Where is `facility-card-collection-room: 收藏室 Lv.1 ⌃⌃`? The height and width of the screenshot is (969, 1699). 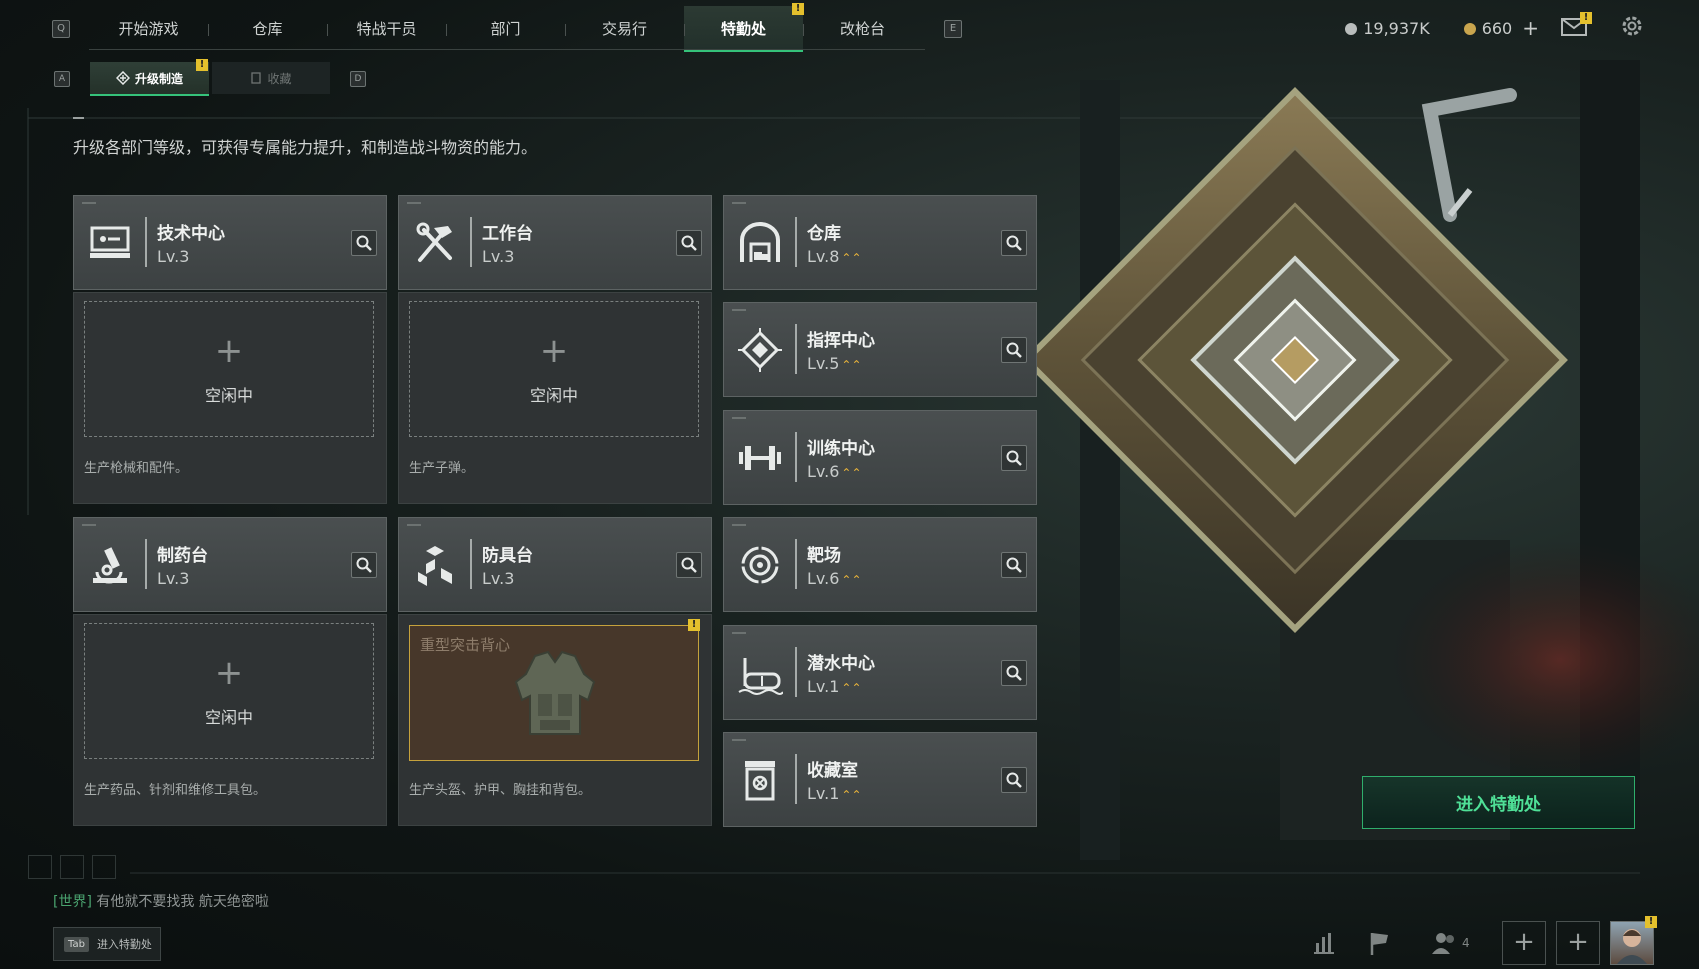 facility-card-collection-room: 收藏室 Lv.1 ⌃⌃ is located at coordinates (880, 779).